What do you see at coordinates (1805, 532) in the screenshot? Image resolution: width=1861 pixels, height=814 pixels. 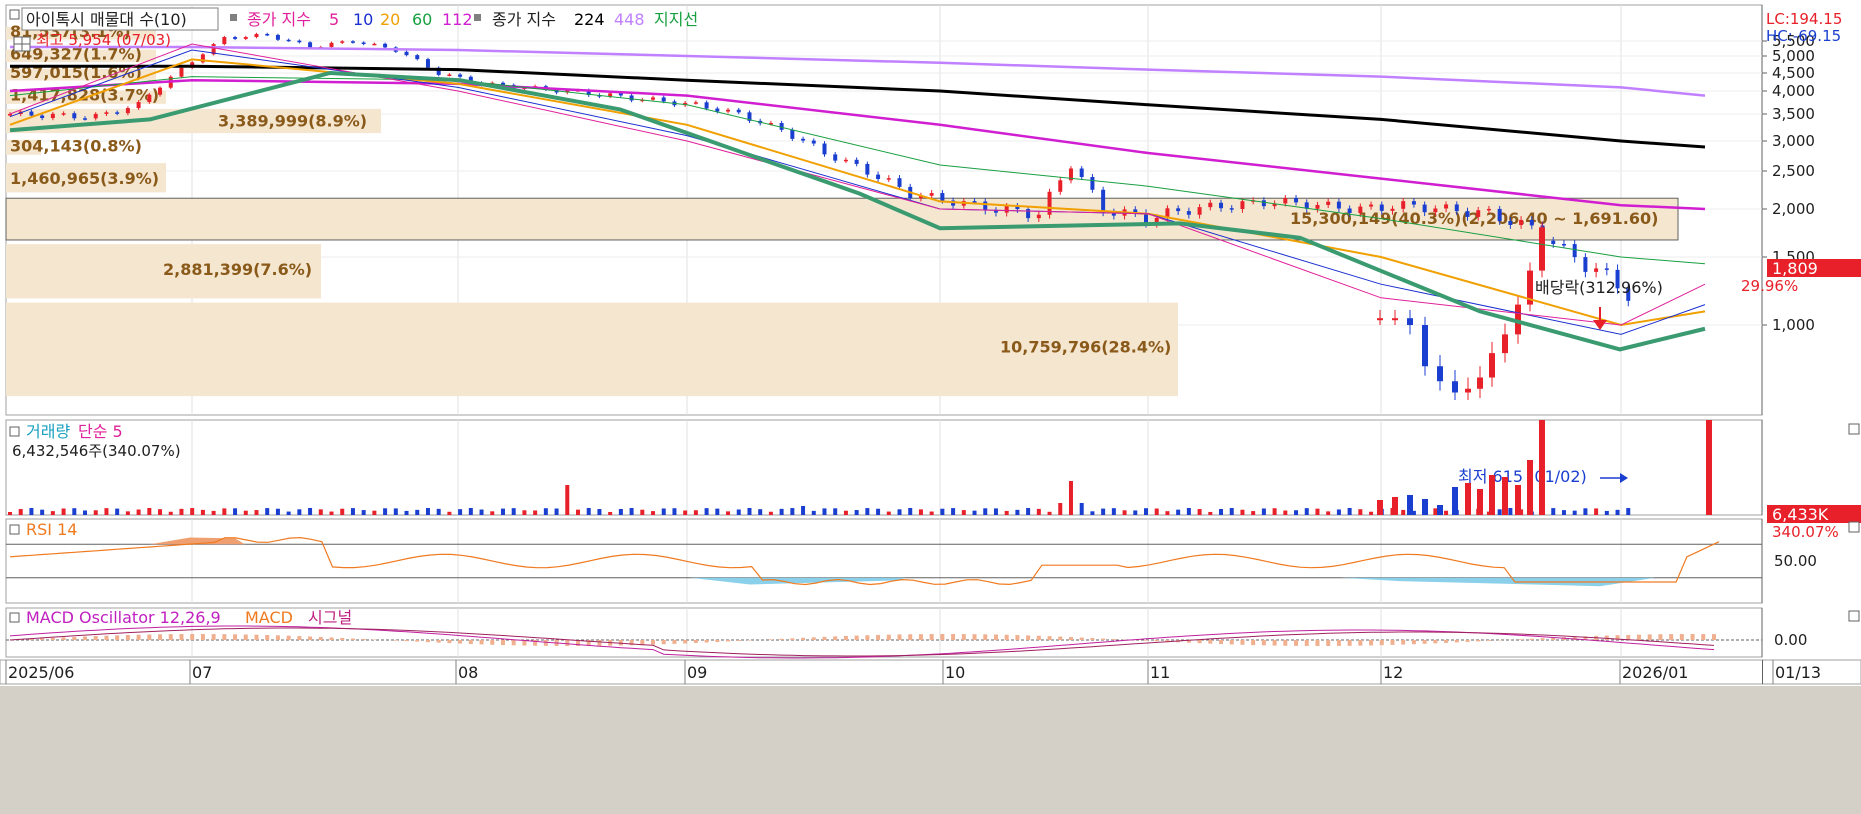 I see `volume-tag-change: 340.07%` at bounding box center [1805, 532].